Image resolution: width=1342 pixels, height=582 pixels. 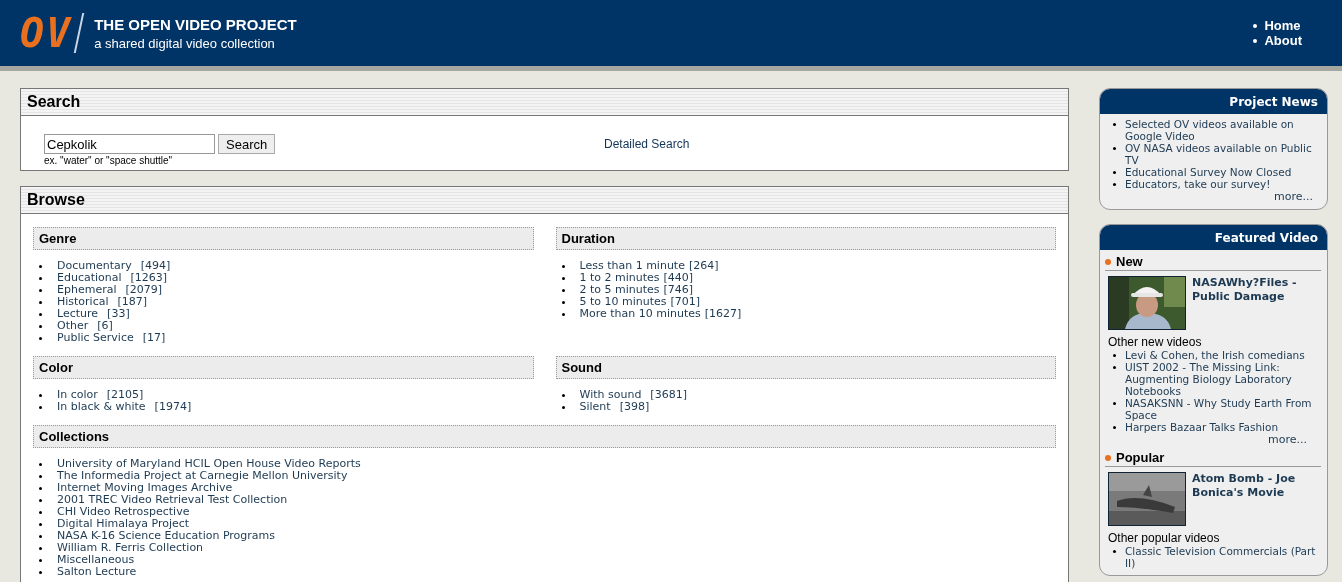 I want to click on item-count: [17], so click(x=154, y=338).